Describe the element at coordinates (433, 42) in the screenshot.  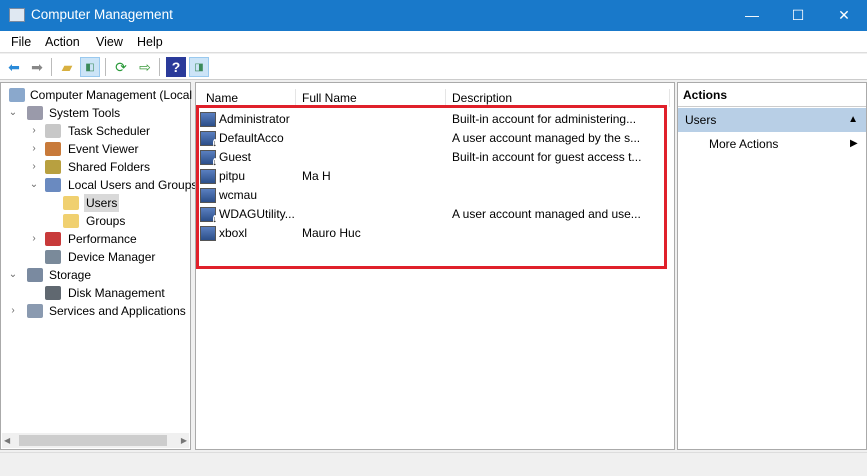
I see `menu-bar: File Action View Help` at that location.